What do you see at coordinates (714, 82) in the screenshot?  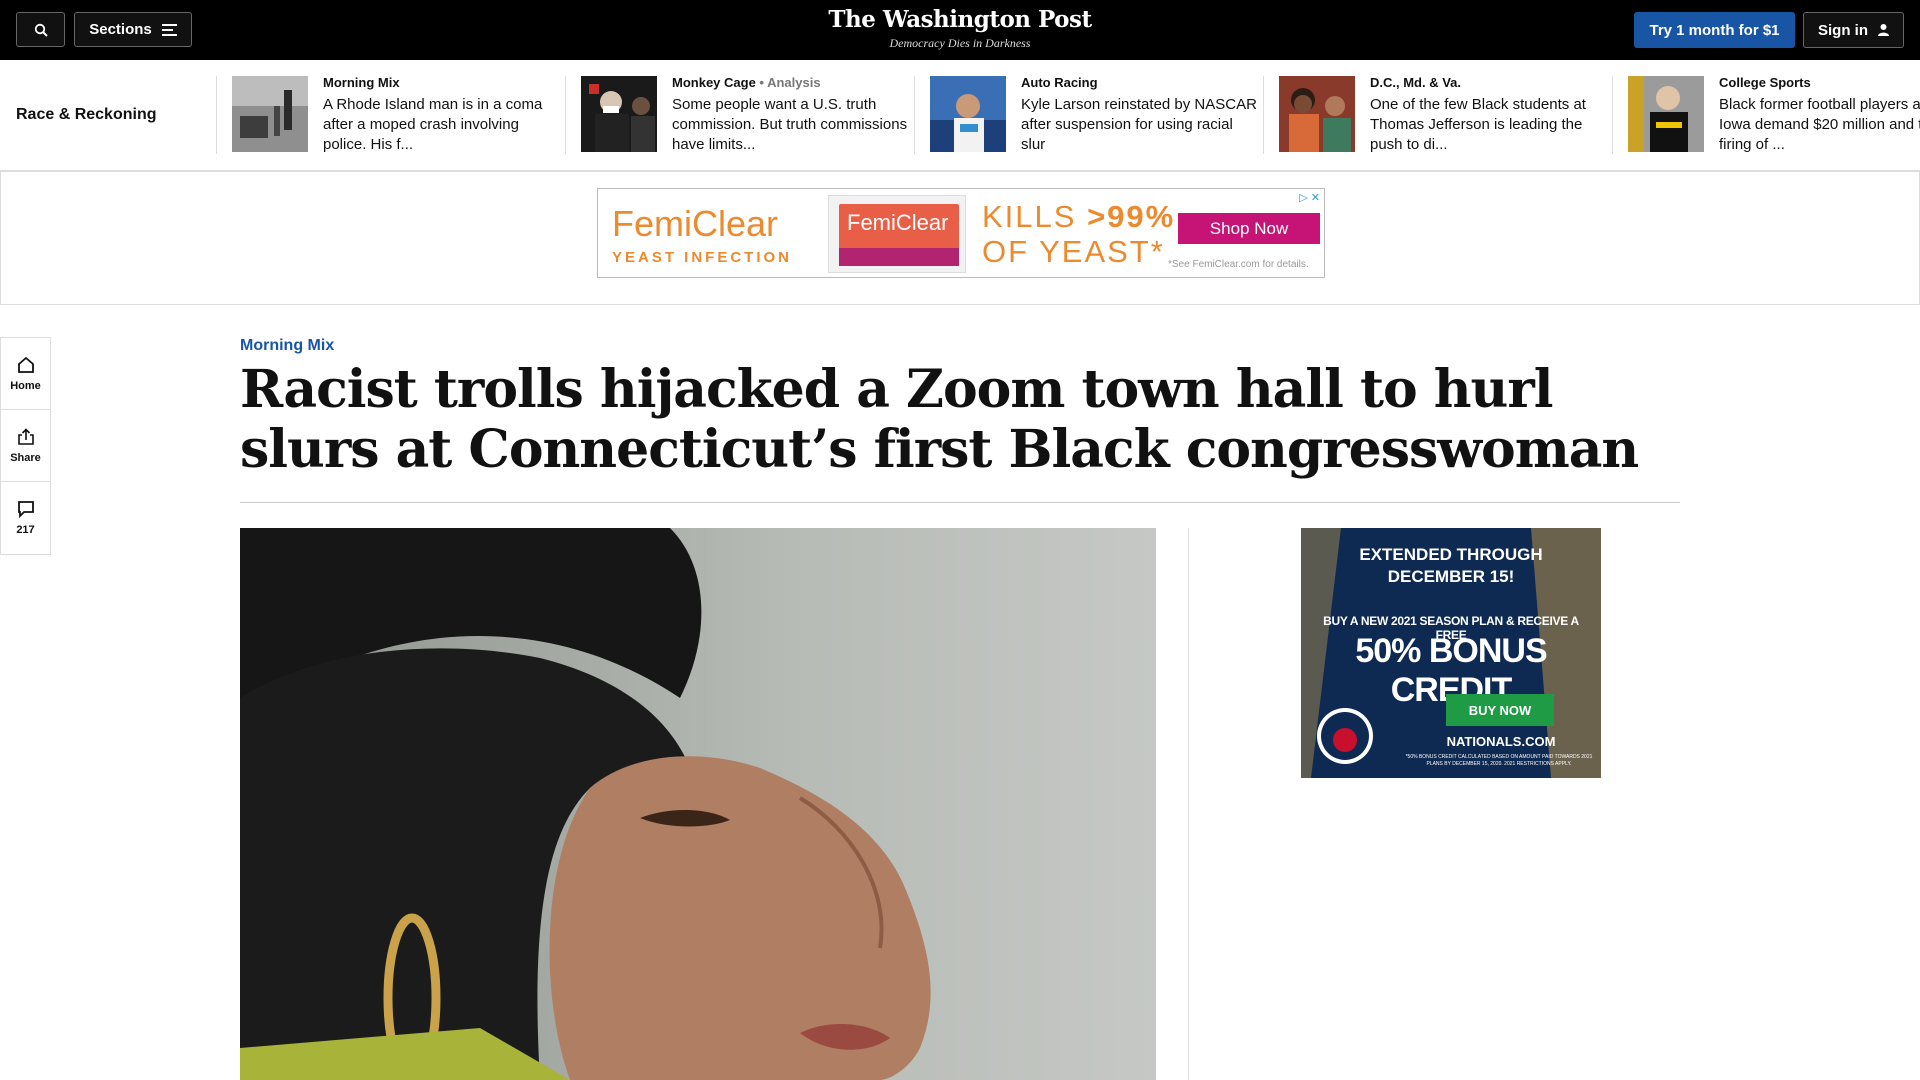 I see `story-kicker: Monkey Cage` at bounding box center [714, 82].